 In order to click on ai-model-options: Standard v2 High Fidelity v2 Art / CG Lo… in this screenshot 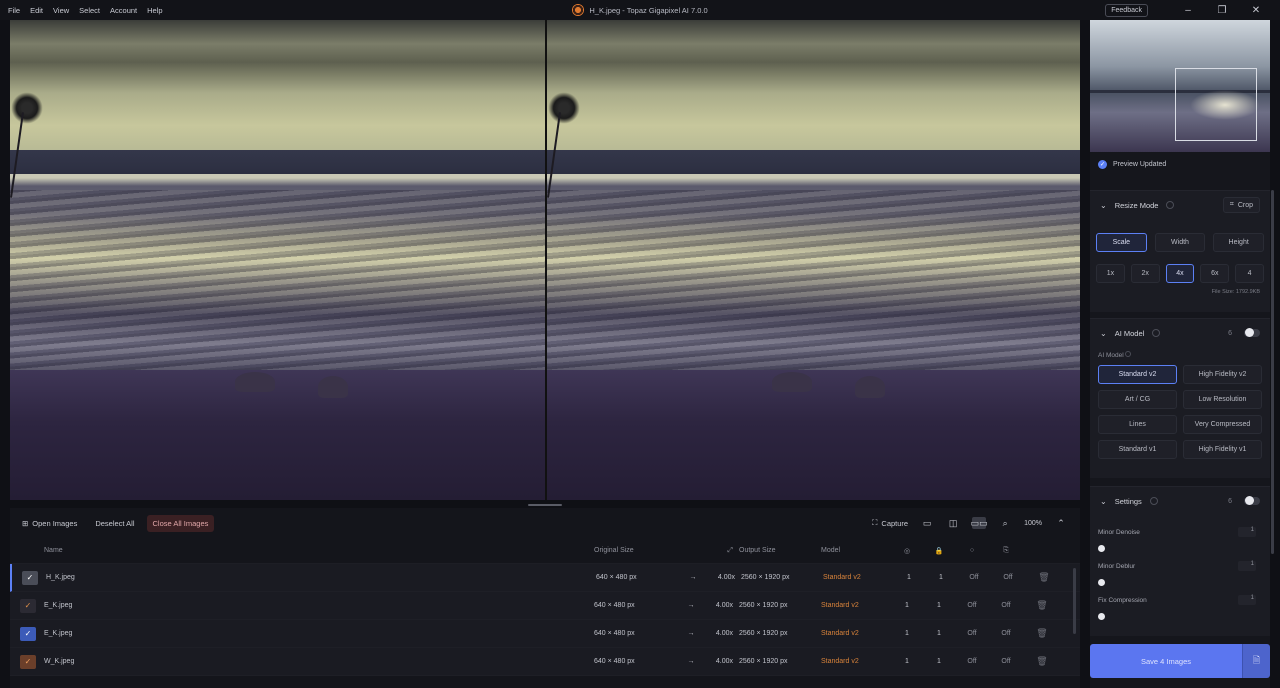, I will do `click(1180, 412)`.